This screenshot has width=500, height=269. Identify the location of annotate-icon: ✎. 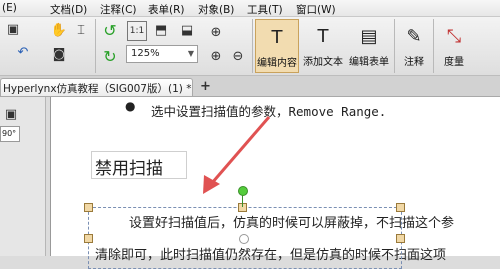
(414, 36).